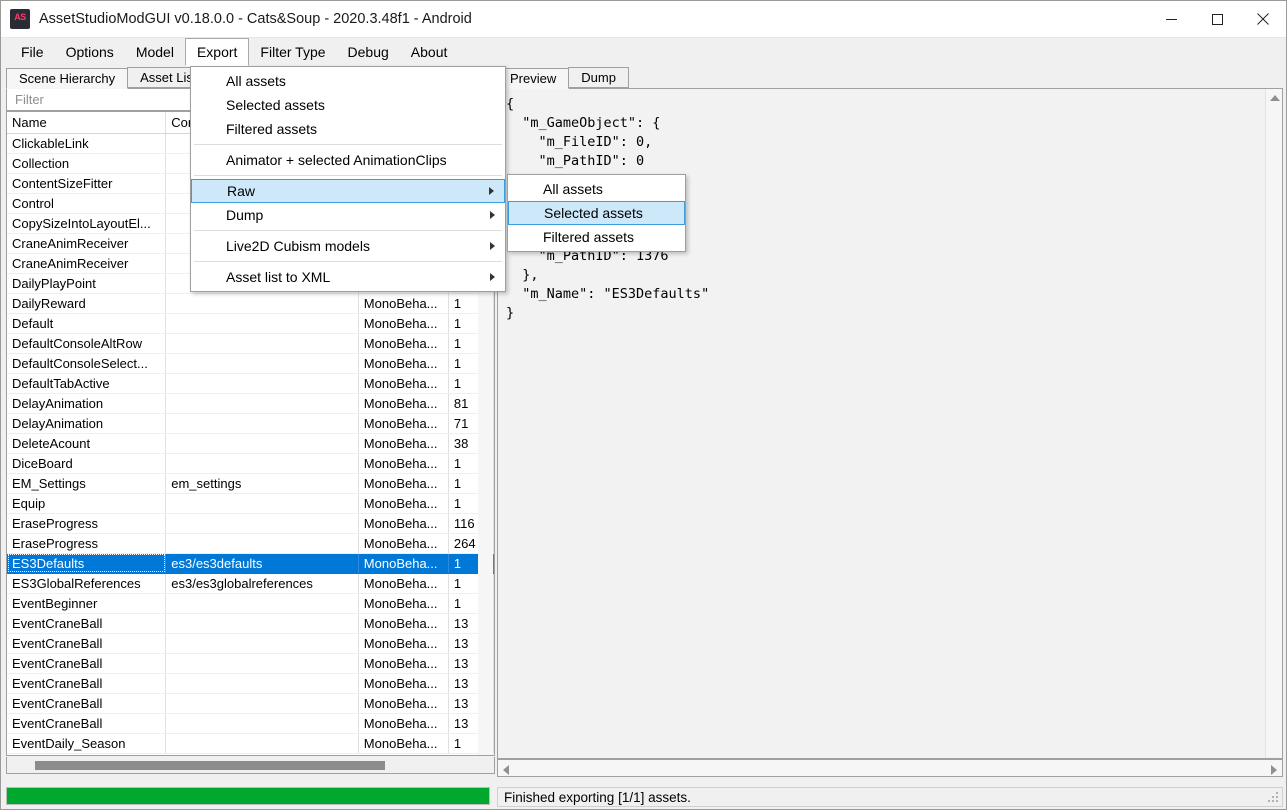 The width and height of the screenshot is (1287, 810). What do you see at coordinates (87, 403) in the screenshot?
I see `cell-name: DelayAnimation` at bounding box center [87, 403].